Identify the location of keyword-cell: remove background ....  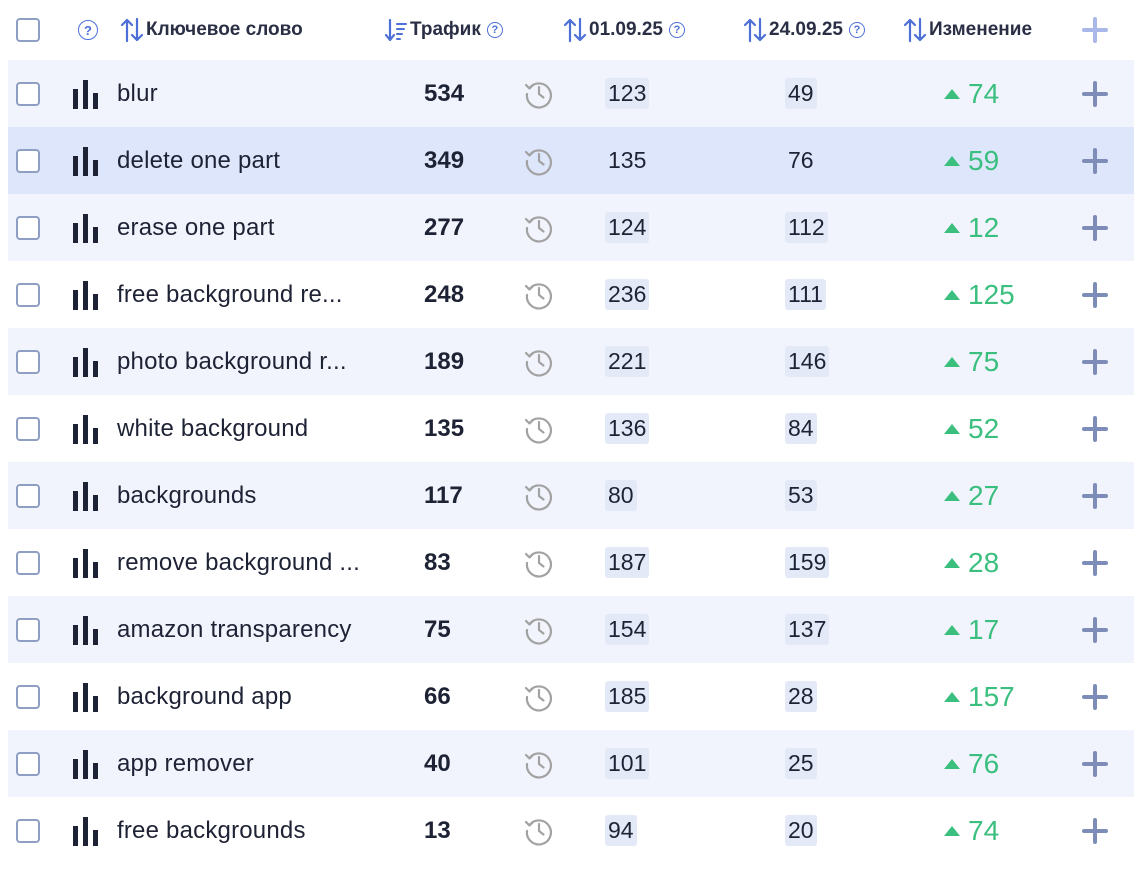
(252, 562).